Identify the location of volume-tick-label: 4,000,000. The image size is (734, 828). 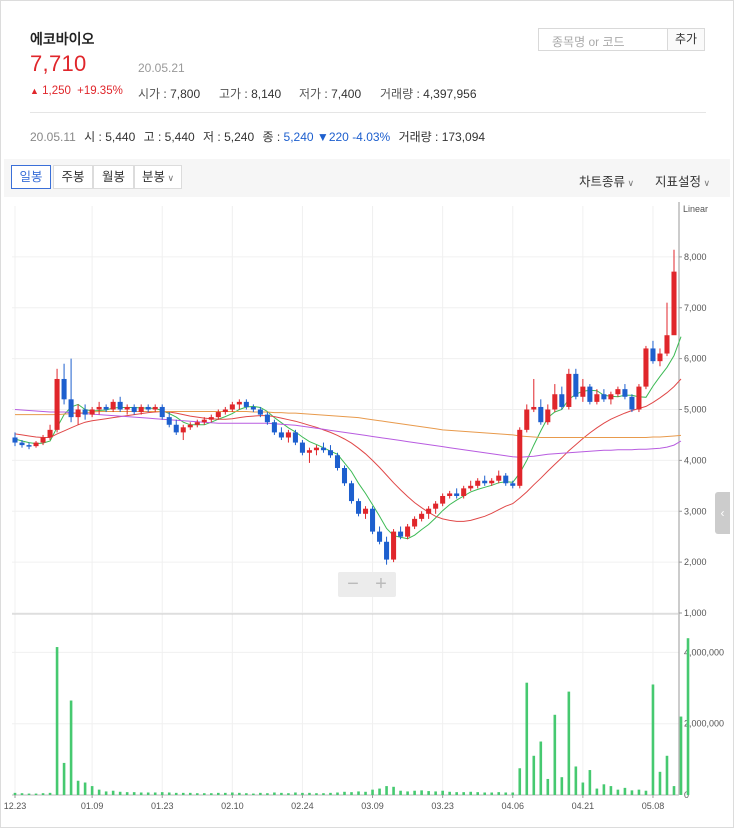
(704, 652).